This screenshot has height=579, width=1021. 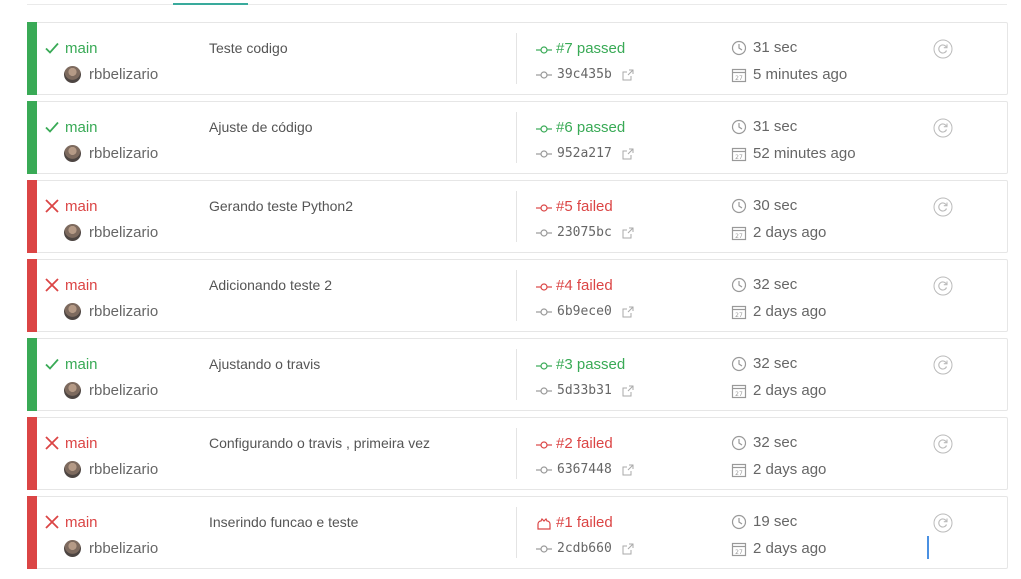 What do you see at coordinates (72, 74) in the screenshot?
I see `avatar` at bounding box center [72, 74].